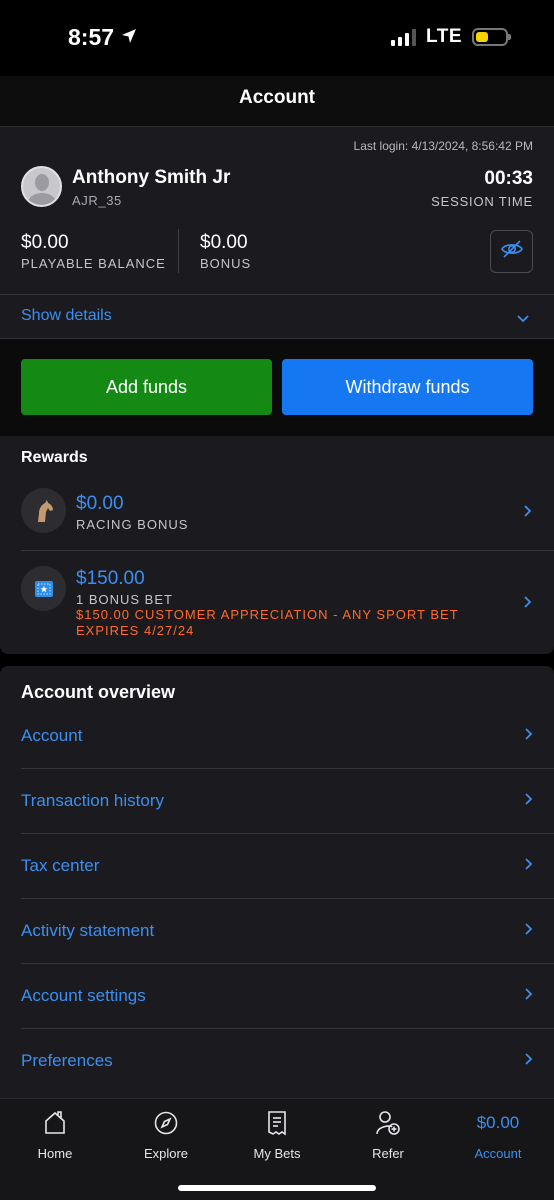 This screenshot has width=554, height=1200. I want to click on reward-label: 1 BONUS BET, so click(124, 599).